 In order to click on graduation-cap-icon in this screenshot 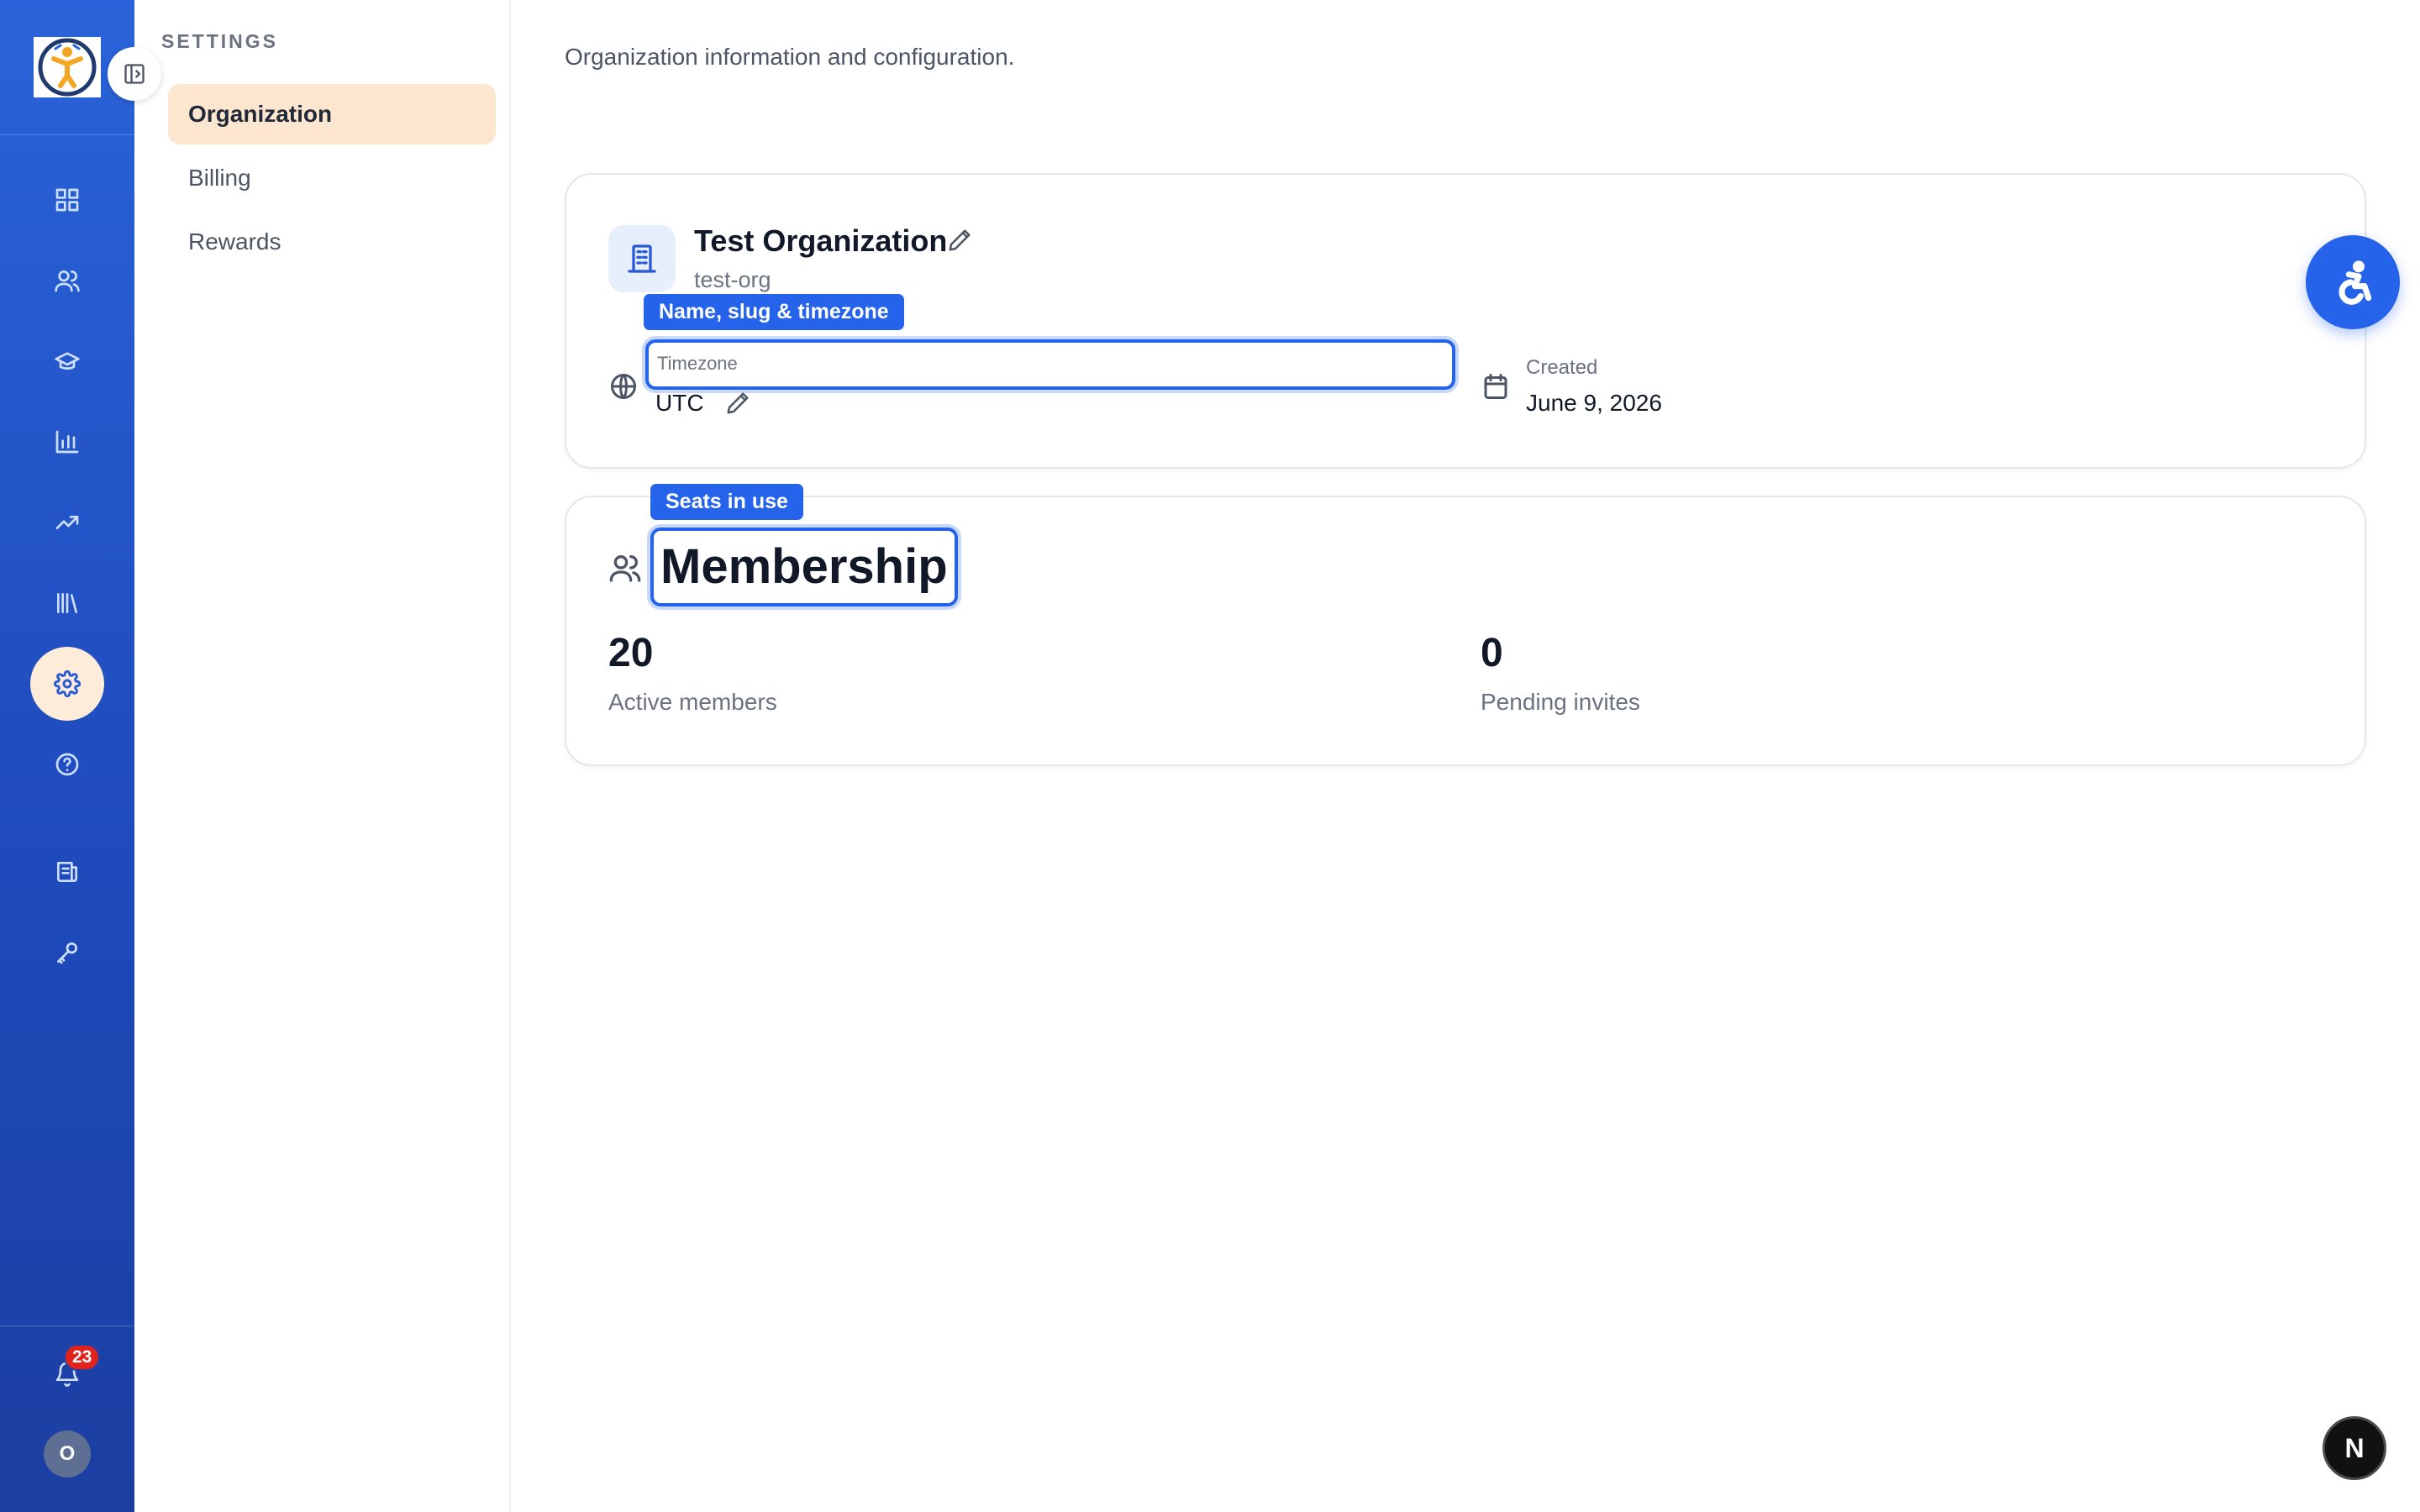, I will do `click(67, 361)`.